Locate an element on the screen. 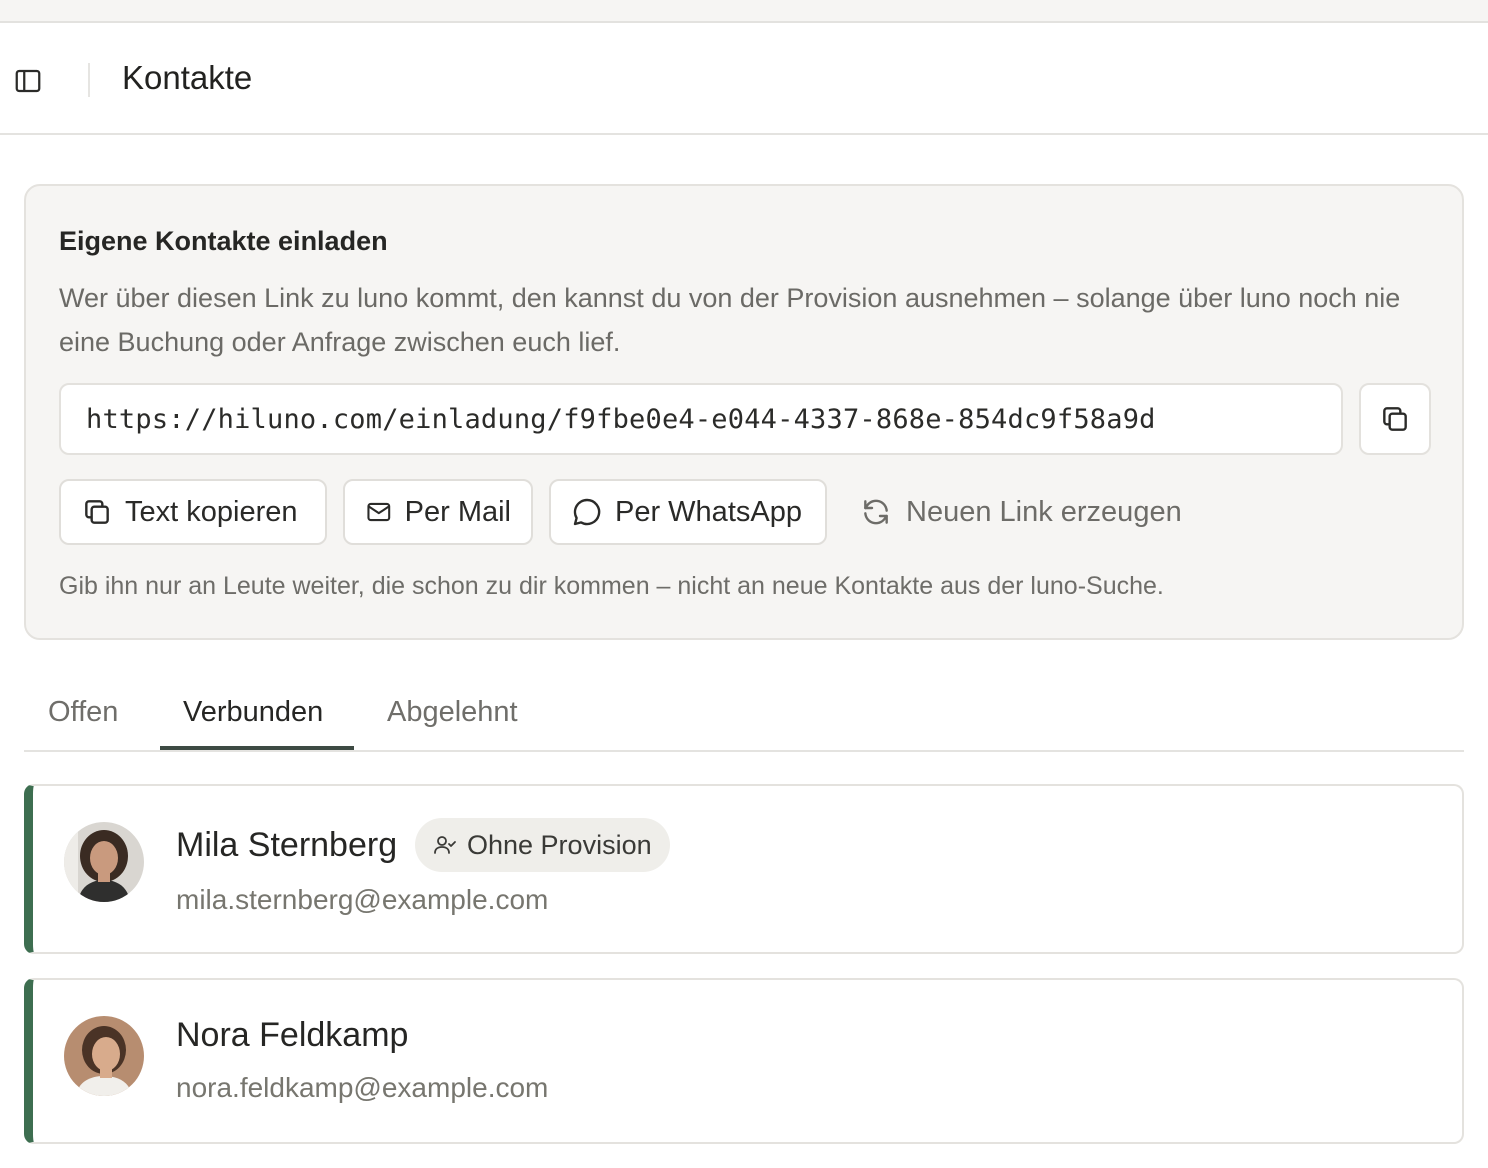 This screenshot has width=1488, height=1168. contact-name: Nora Feldkamp is located at coordinates (292, 1035).